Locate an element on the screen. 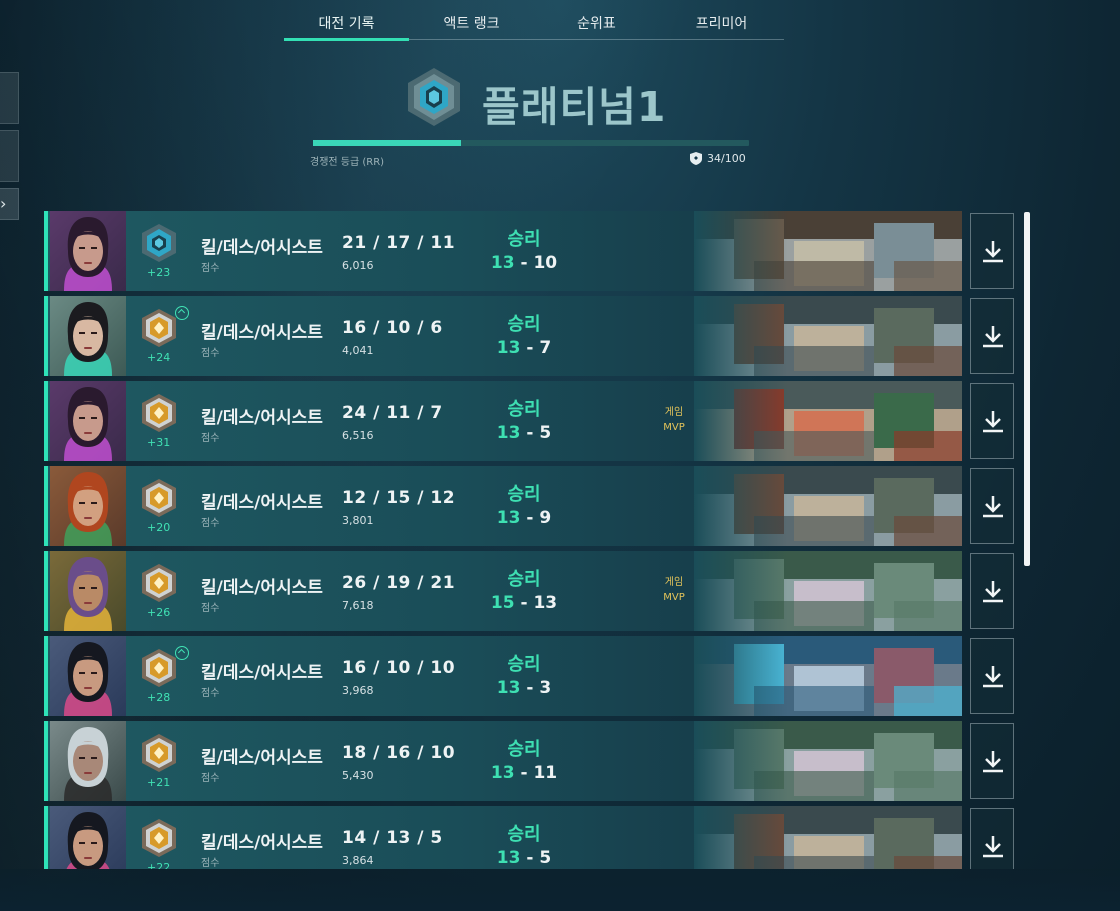 This screenshot has width=1120, height=911. round-score: 13 - 7 is located at coordinates (524, 348).